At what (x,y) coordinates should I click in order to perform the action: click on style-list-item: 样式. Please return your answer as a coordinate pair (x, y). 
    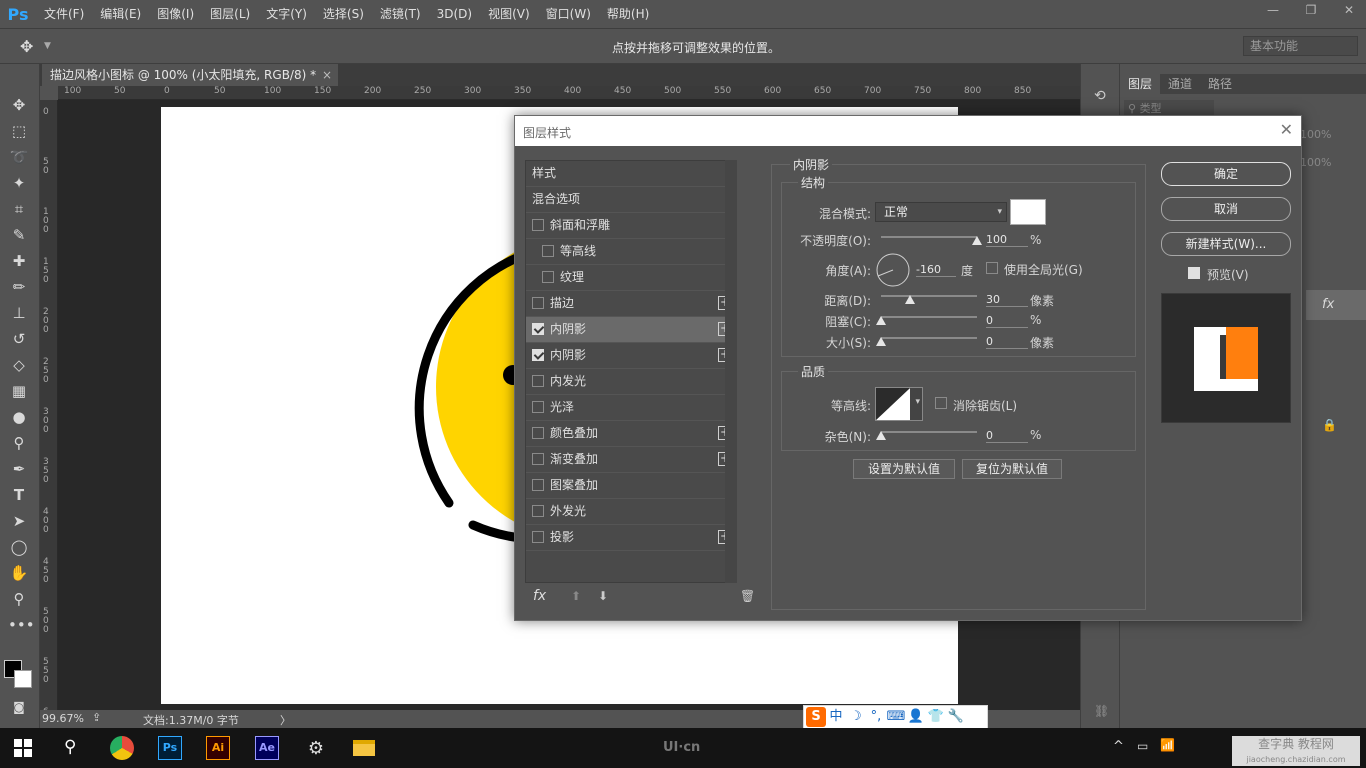
    Looking at the image, I should click on (631, 174).